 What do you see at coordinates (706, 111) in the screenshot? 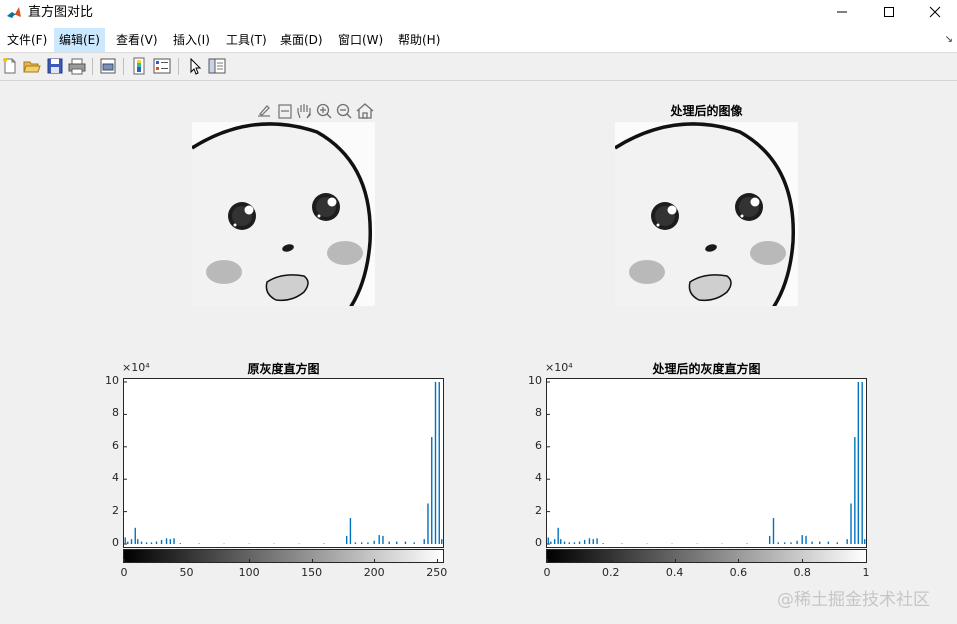
I see `processed-image-title: 处理后的图像` at bounding box center [706, 111].